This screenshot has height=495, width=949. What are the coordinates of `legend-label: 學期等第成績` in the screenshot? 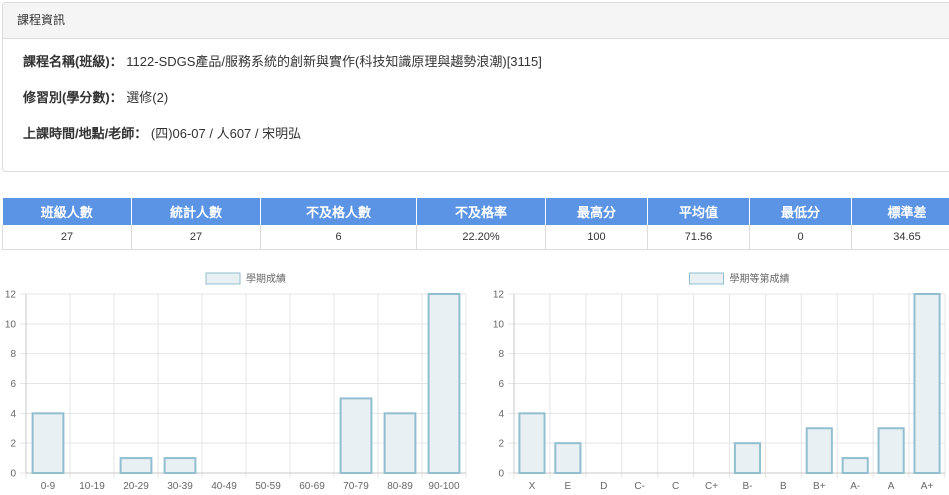 It's located at (760, 278).